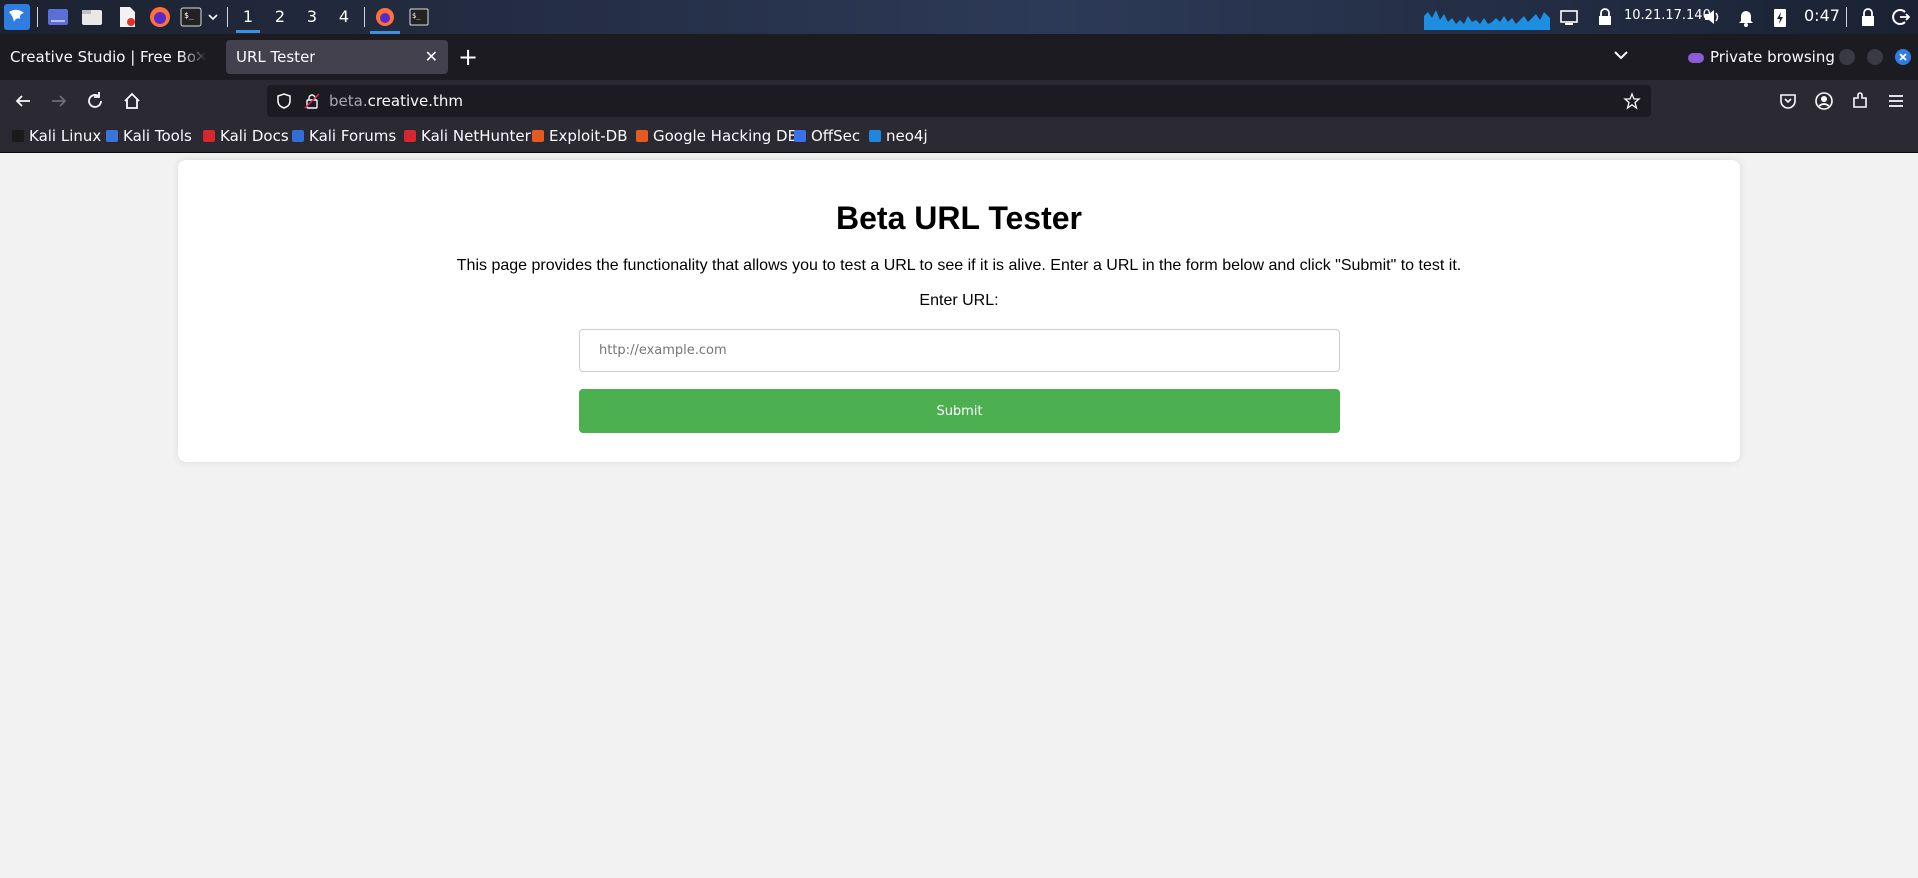  Describe the element at coordinates (1875, 57) in the screenshot. I see `maximize-window-button` at that location.